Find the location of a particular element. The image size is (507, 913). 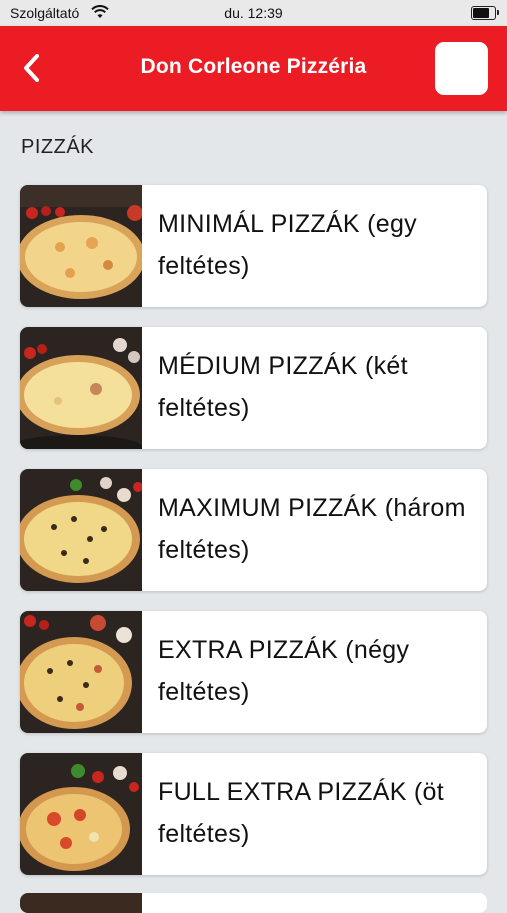

category-label: MÉDIUM PIZZÁK (két feltétes) is located at coordinates (283, 387).